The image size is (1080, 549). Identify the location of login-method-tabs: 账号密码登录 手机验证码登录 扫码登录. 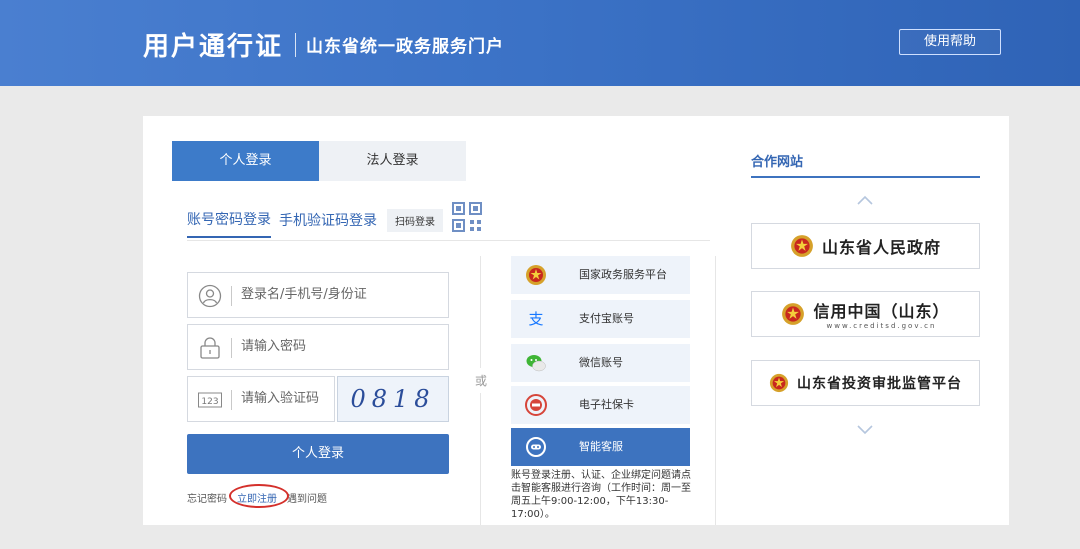
(315, 223).